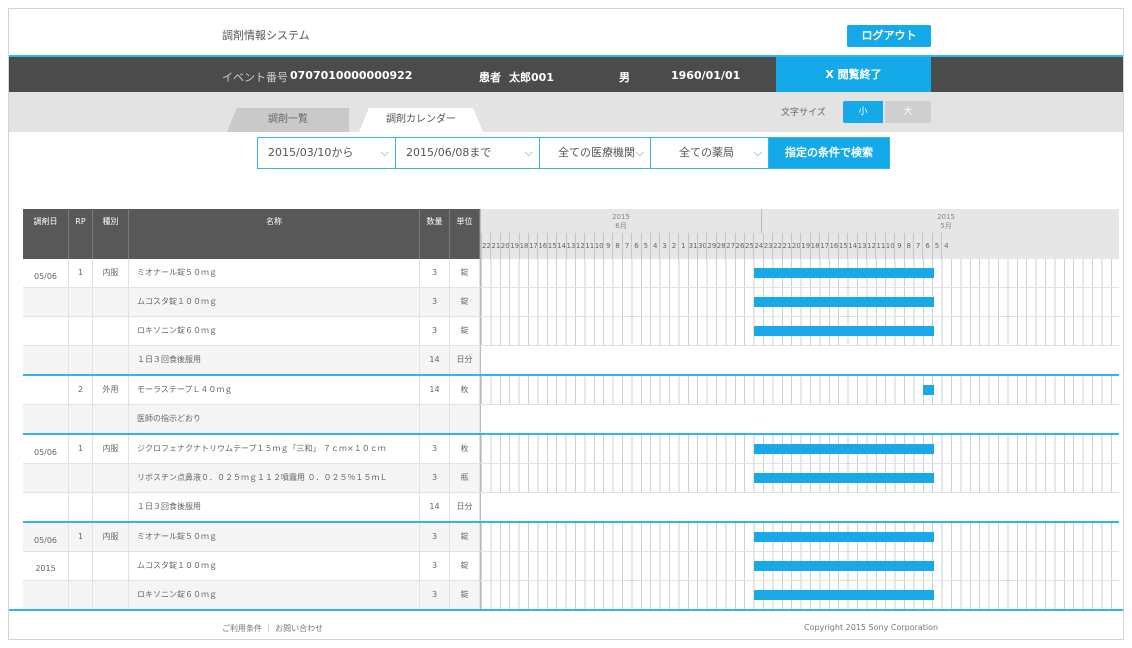  I want to click on unit-cell: 瓶, so click(465, 478).